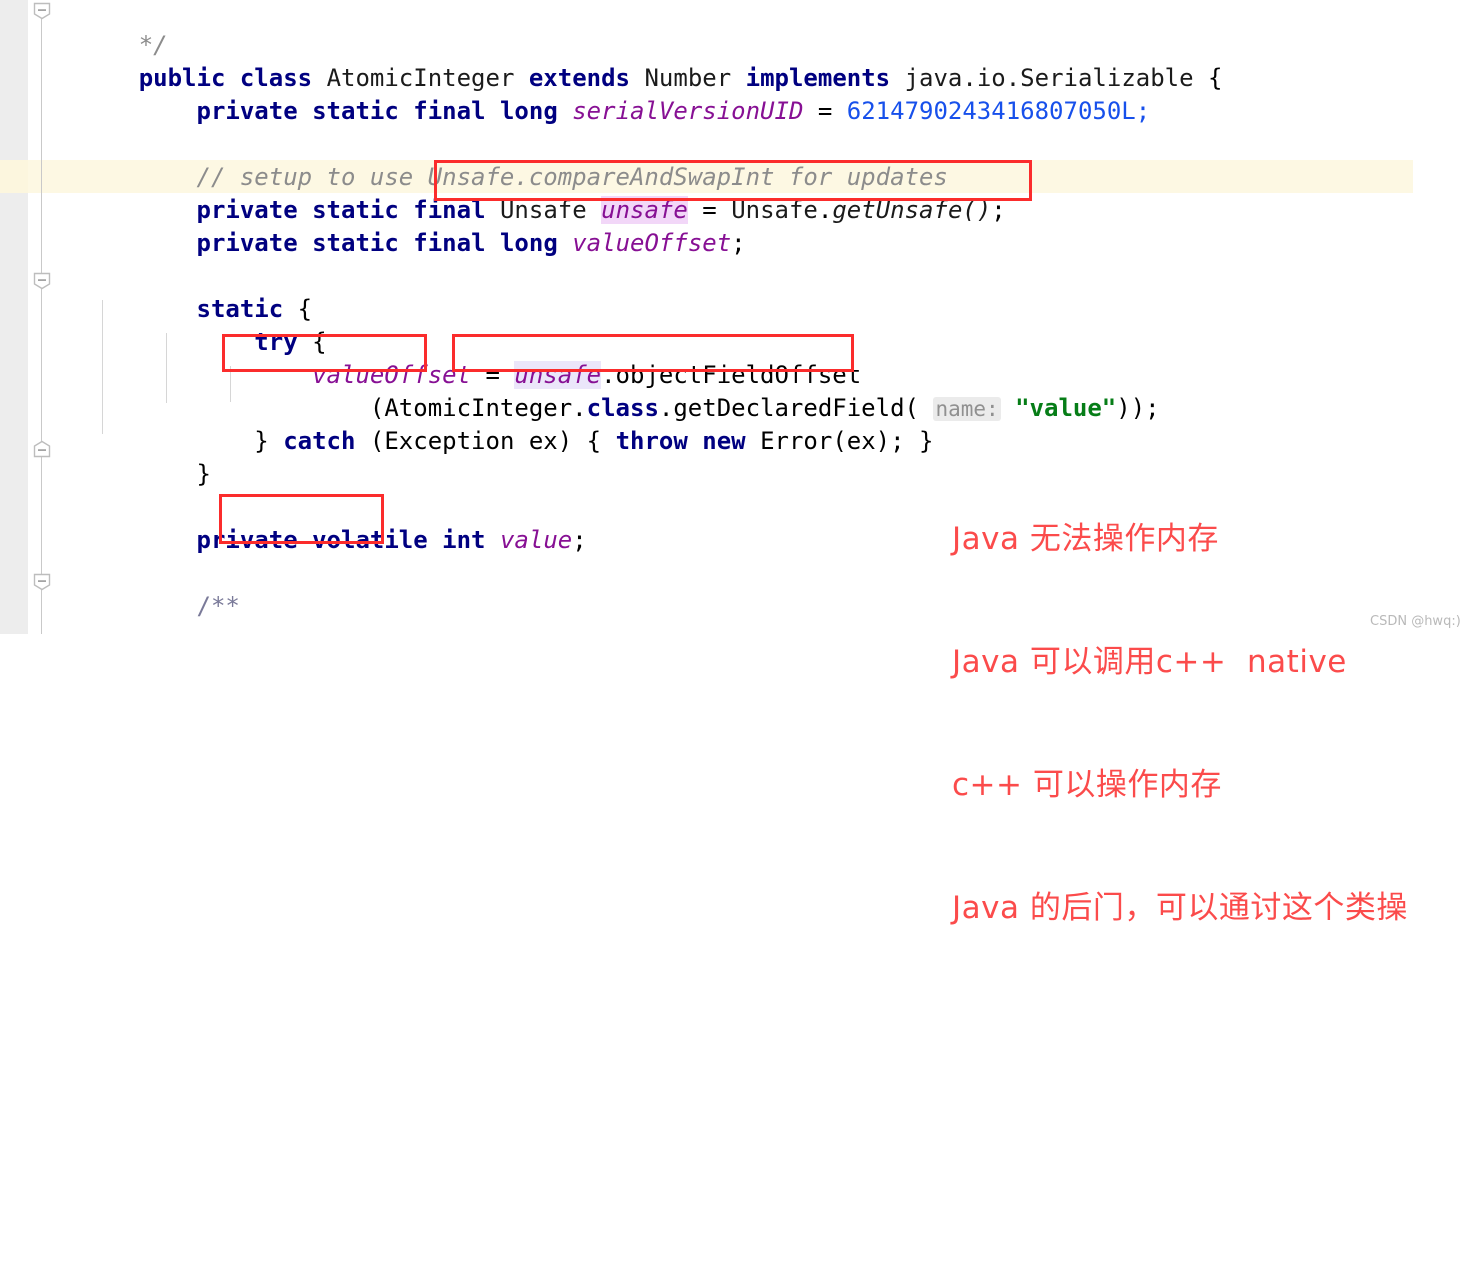 The height and width of the screenshot is (1268, 1468). I want to click on annotation-note-1: Java 无法操作内存, so click(1085, 539).